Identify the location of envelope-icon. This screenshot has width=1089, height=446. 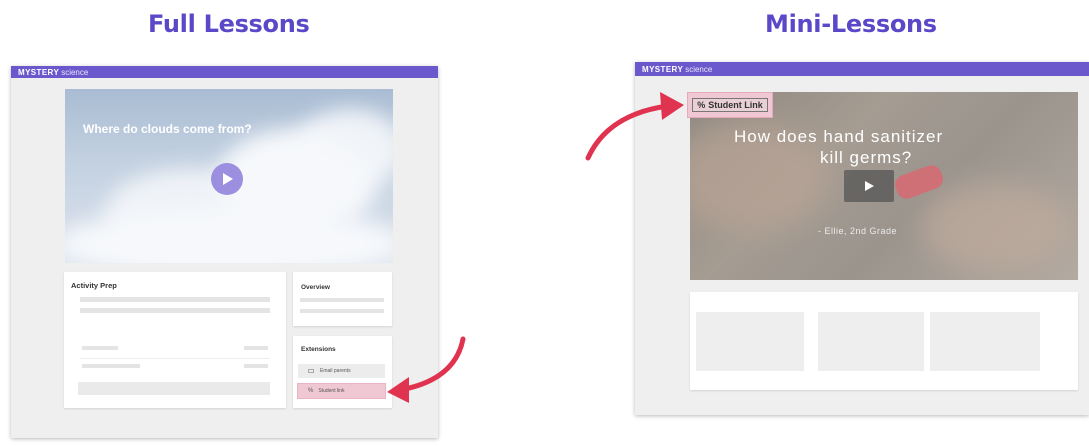
(311, 371).